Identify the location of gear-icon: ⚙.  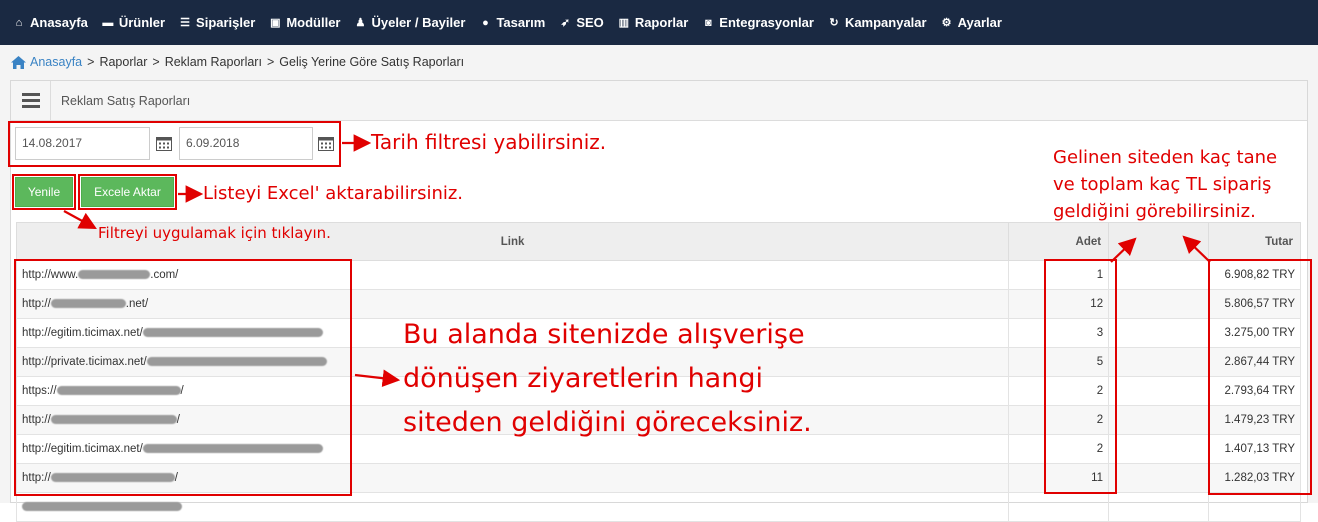
(946, 22).